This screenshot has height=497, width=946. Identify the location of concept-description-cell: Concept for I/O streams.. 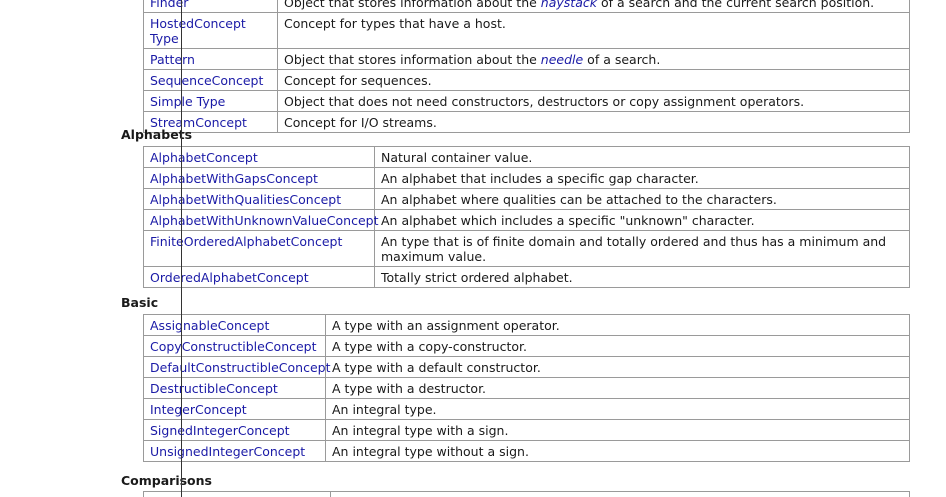
(593, 122).